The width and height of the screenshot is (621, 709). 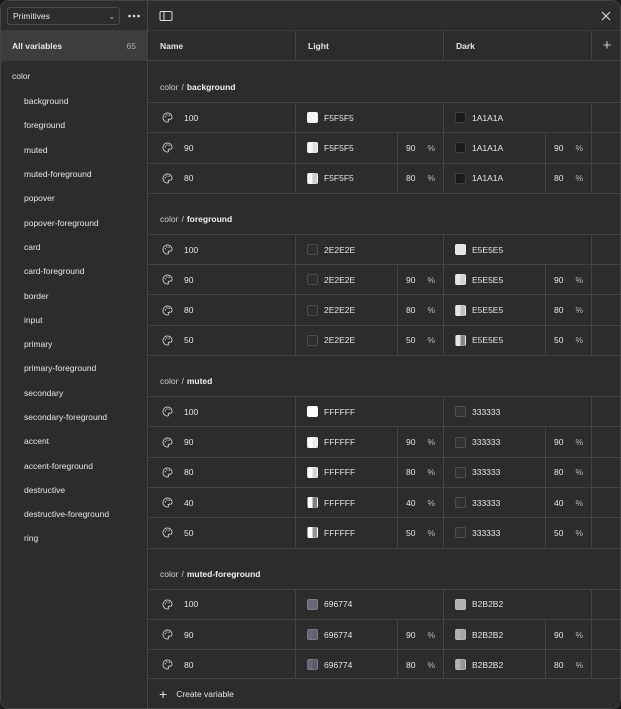 I want to click on light-alpha-value: 40, so click(x=410, y=503).